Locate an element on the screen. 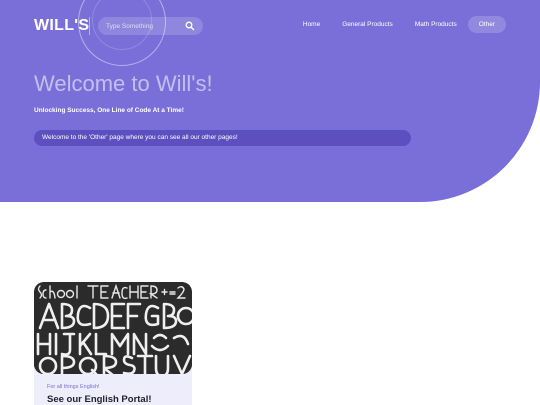  chalkboard-illustration is located at coordinates (113, 328).